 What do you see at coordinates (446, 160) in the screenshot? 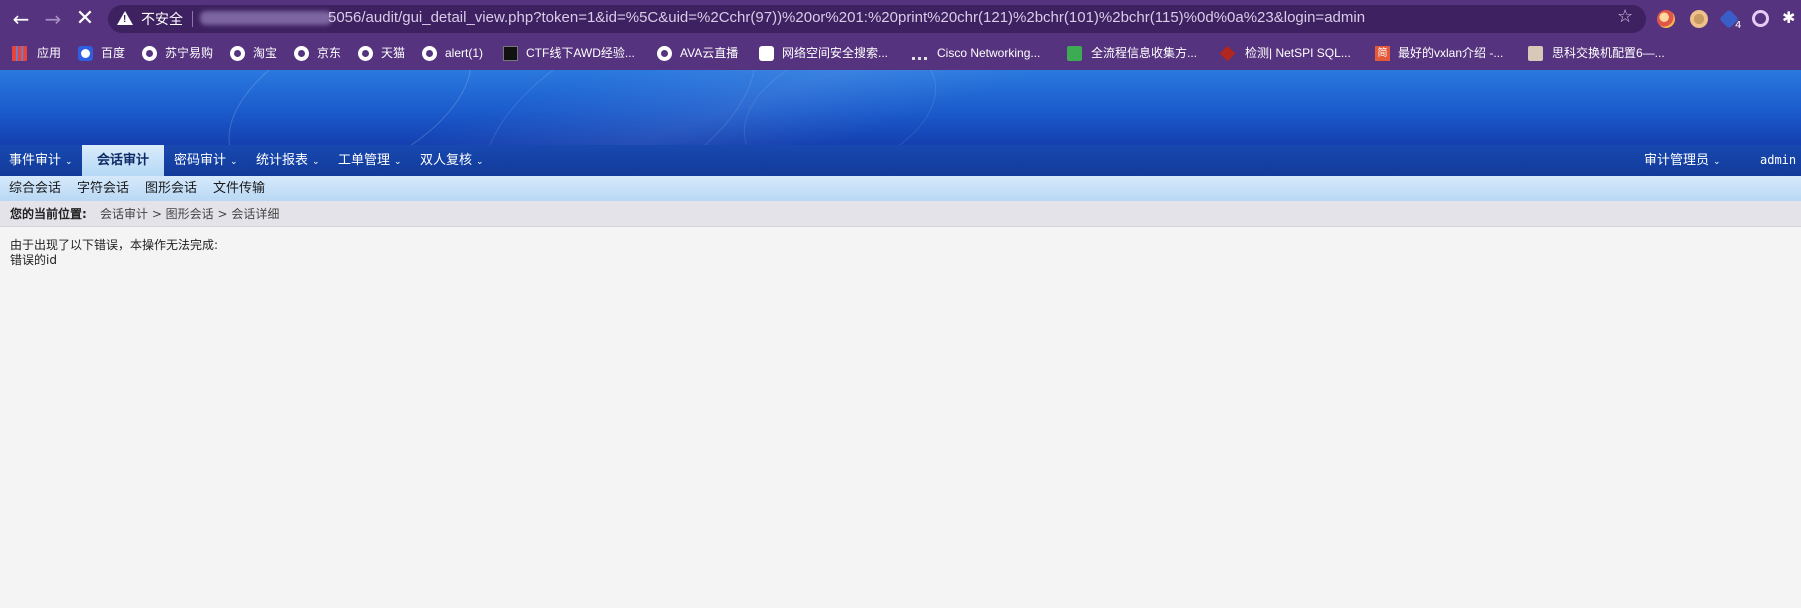
I see `menu-label: 双人复核` at bounding box center [446, 160].